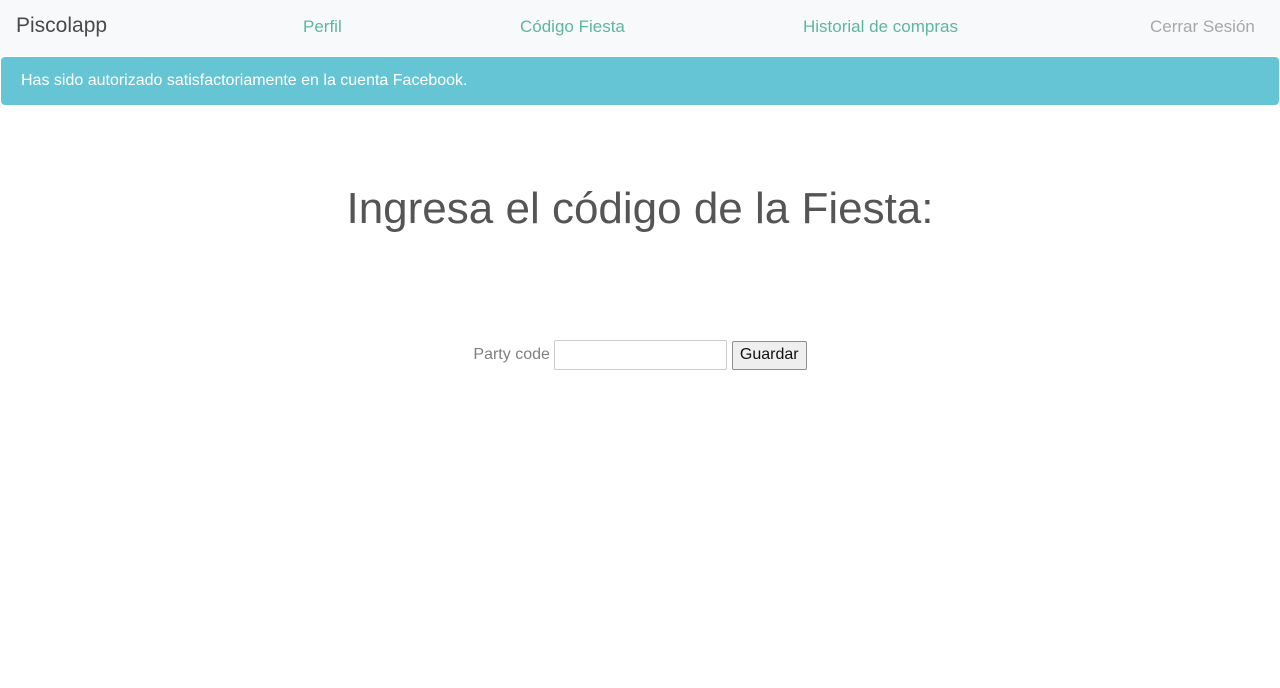  What do you see at coordinates (572, 27) in the screenshot?
I see `nav-link-codigo-fiesta: Código Fiesta` at bounding box center [572, 27].